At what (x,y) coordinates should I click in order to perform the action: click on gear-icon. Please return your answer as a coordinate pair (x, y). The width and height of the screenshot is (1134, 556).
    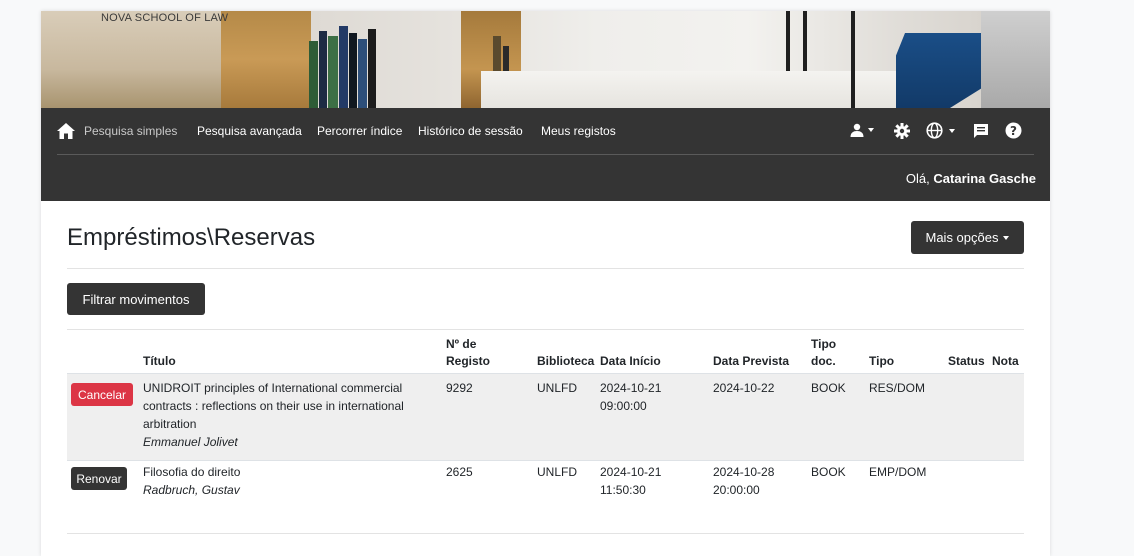
    Looking at the image, I should click on (902, 131).